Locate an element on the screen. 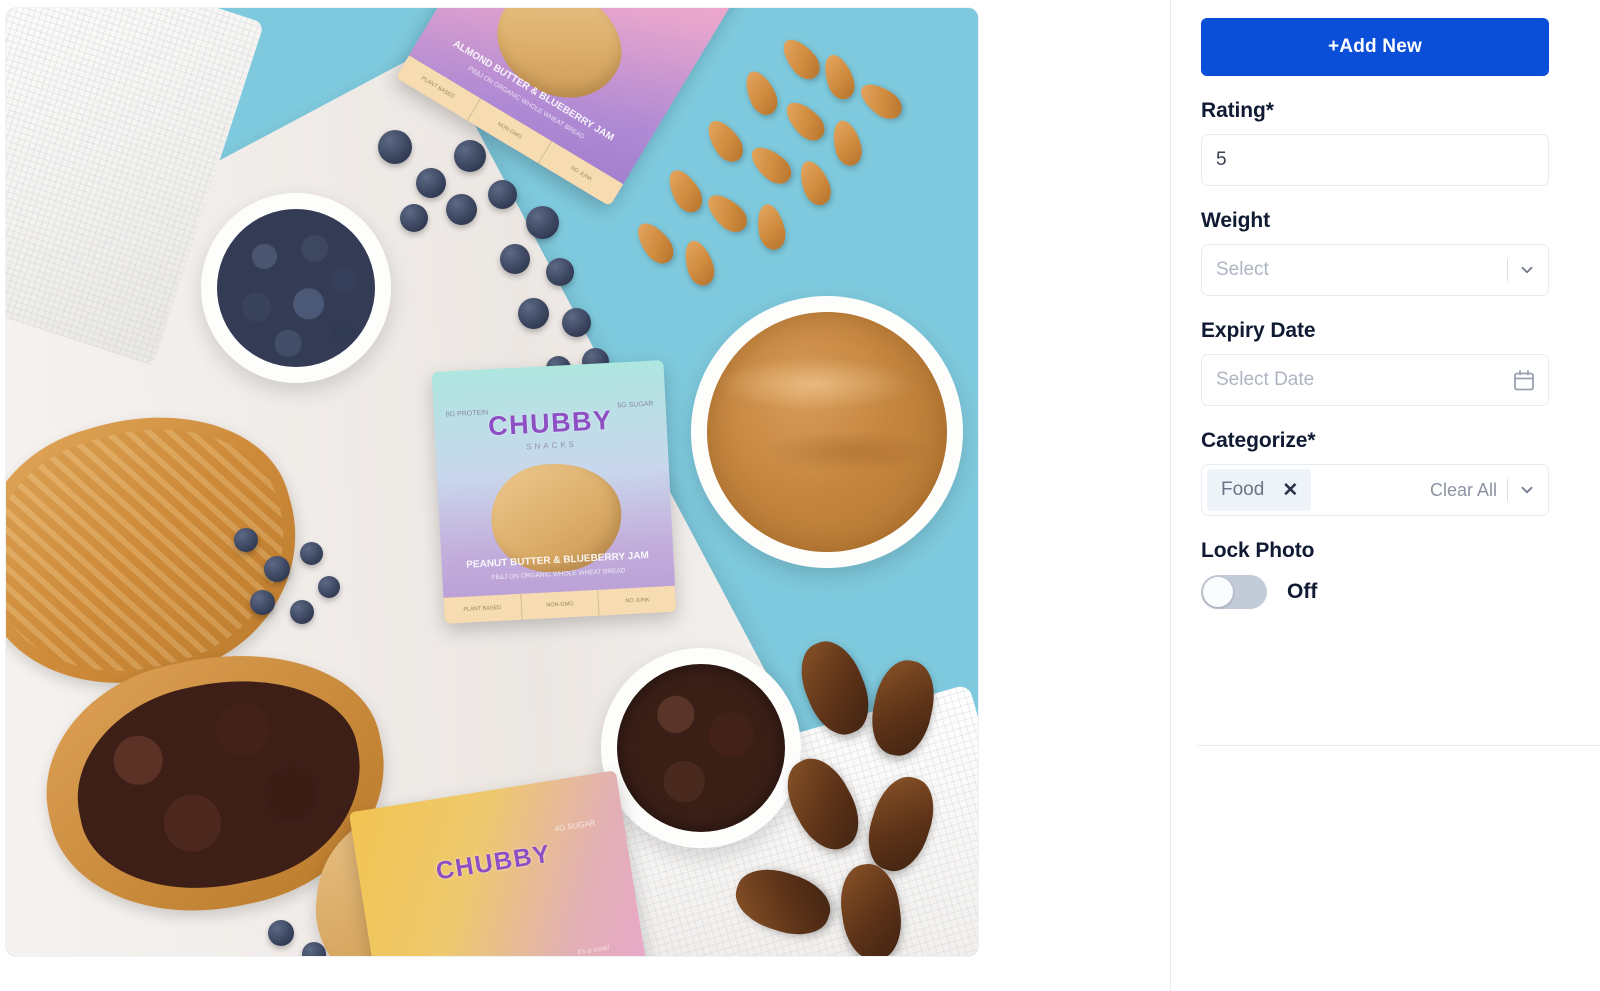  lock-photo-toggle is located at coordinates (1234, 592).